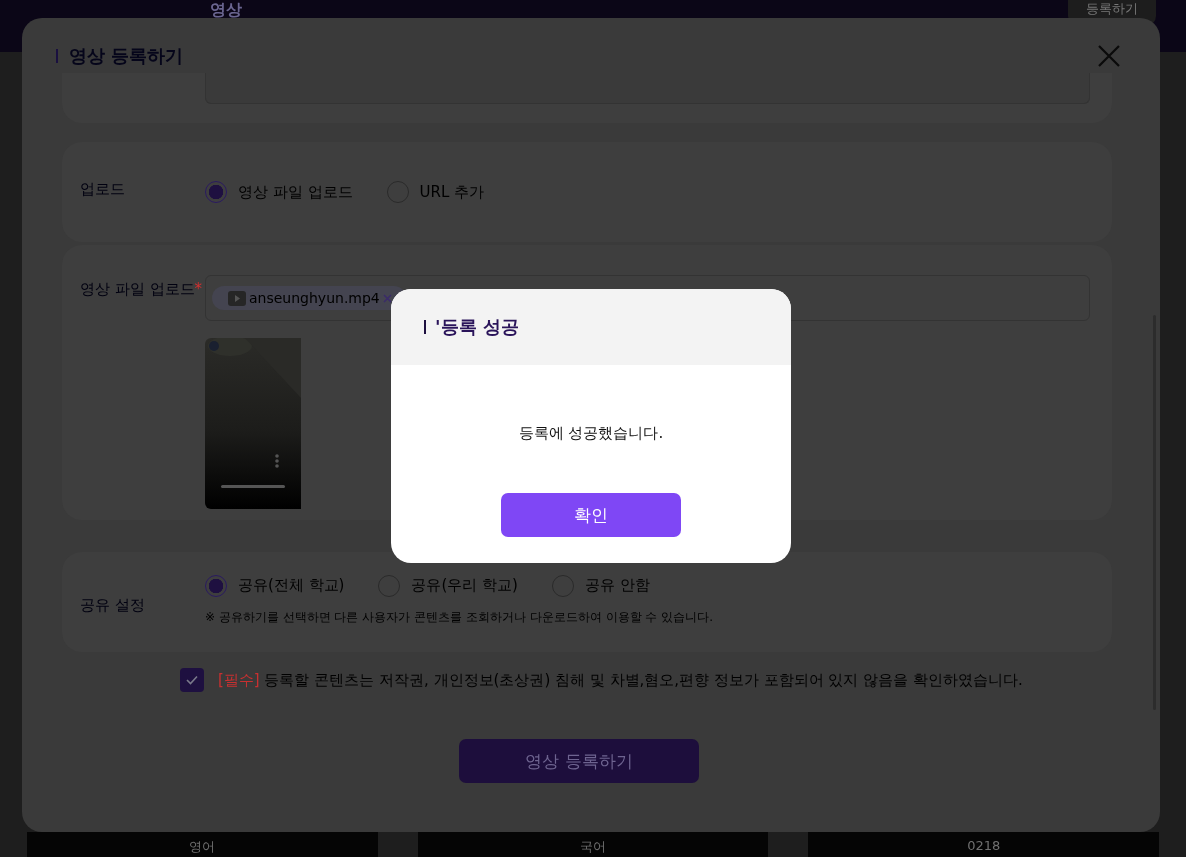 The image size is (1186, 857). Describe the element at coordinates (226, 10) in the screenshot. I see `nav-tab: 영상` at that location.